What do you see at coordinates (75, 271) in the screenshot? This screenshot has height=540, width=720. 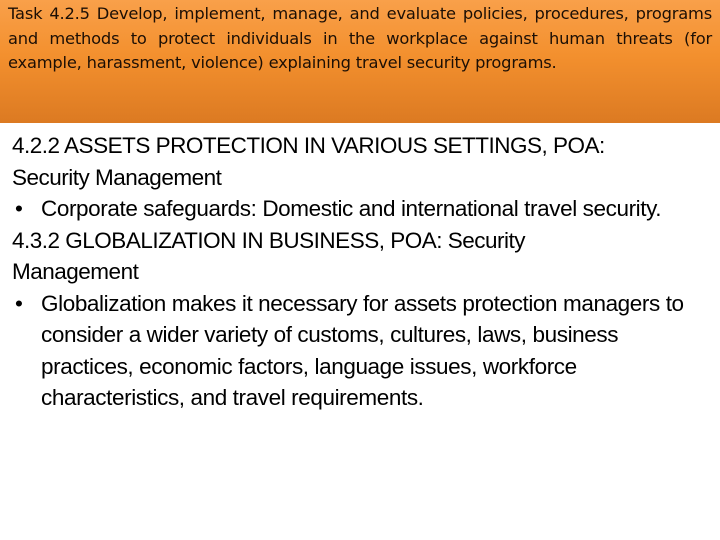 I see `section-heading-line: Management` at bounding box center [75, 271].